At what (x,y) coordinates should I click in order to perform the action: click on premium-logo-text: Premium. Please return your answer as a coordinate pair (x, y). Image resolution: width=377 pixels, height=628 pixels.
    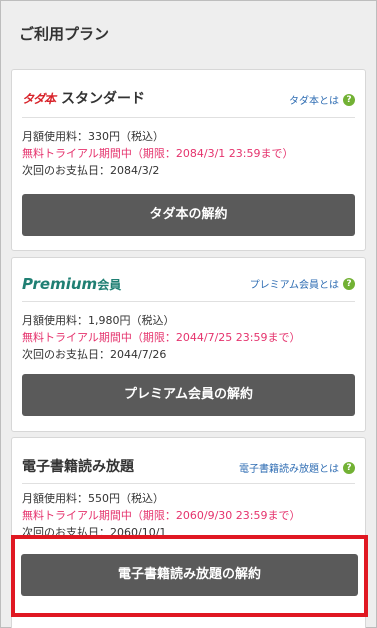
    Looking at the image, I should click on (60, 284).